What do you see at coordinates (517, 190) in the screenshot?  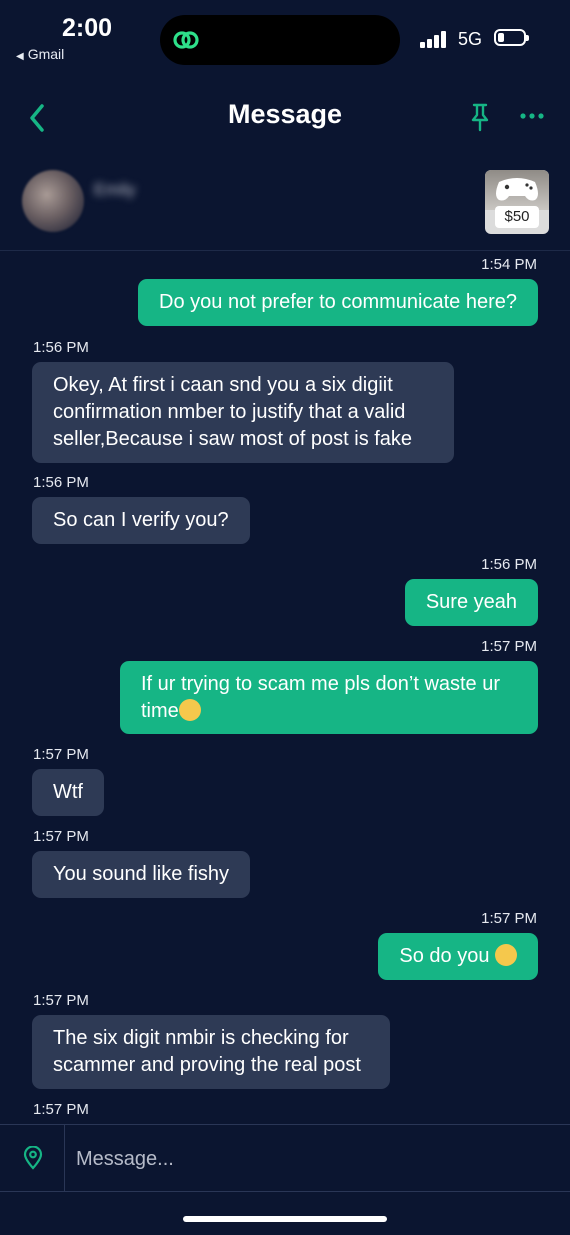 I see `game-controller-image` at bounding box center [517, 190].